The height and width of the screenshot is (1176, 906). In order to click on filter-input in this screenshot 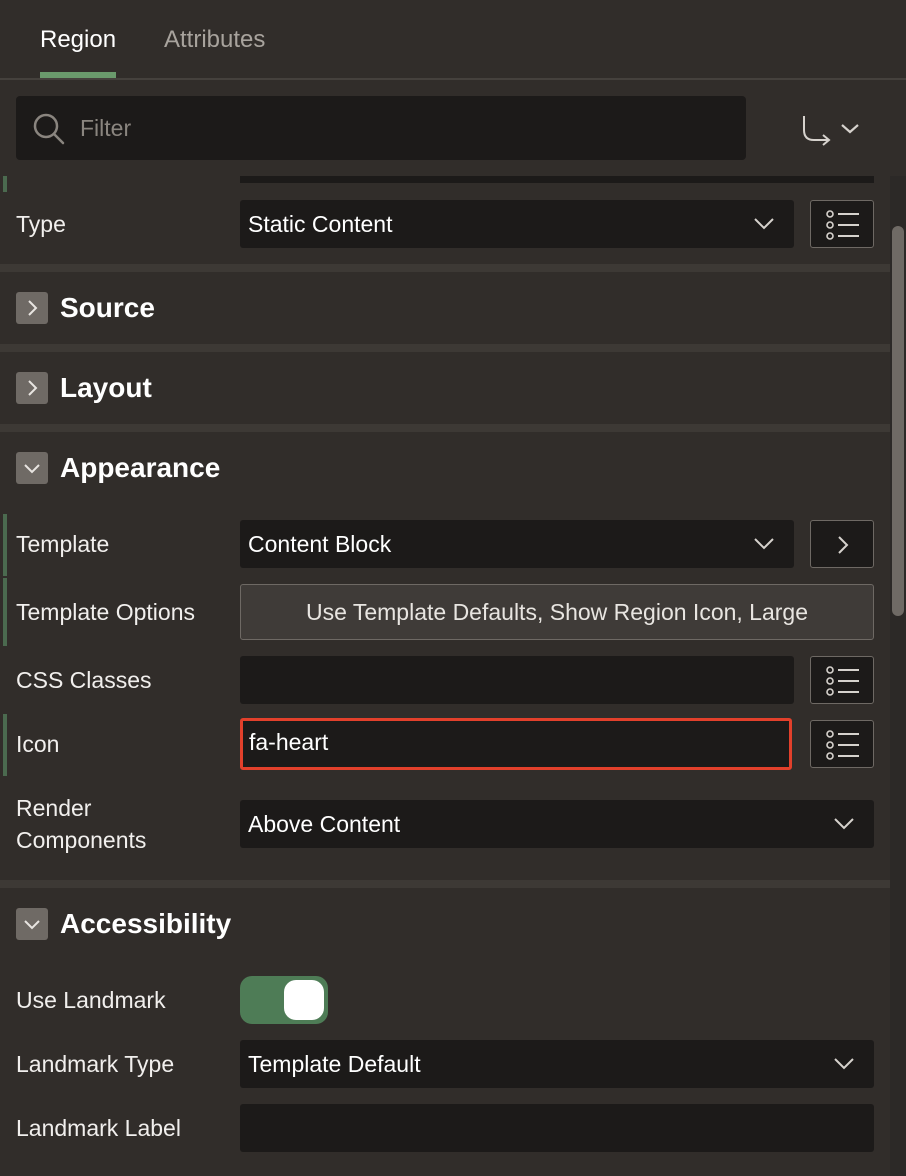, I will do `click(400, 128)`.